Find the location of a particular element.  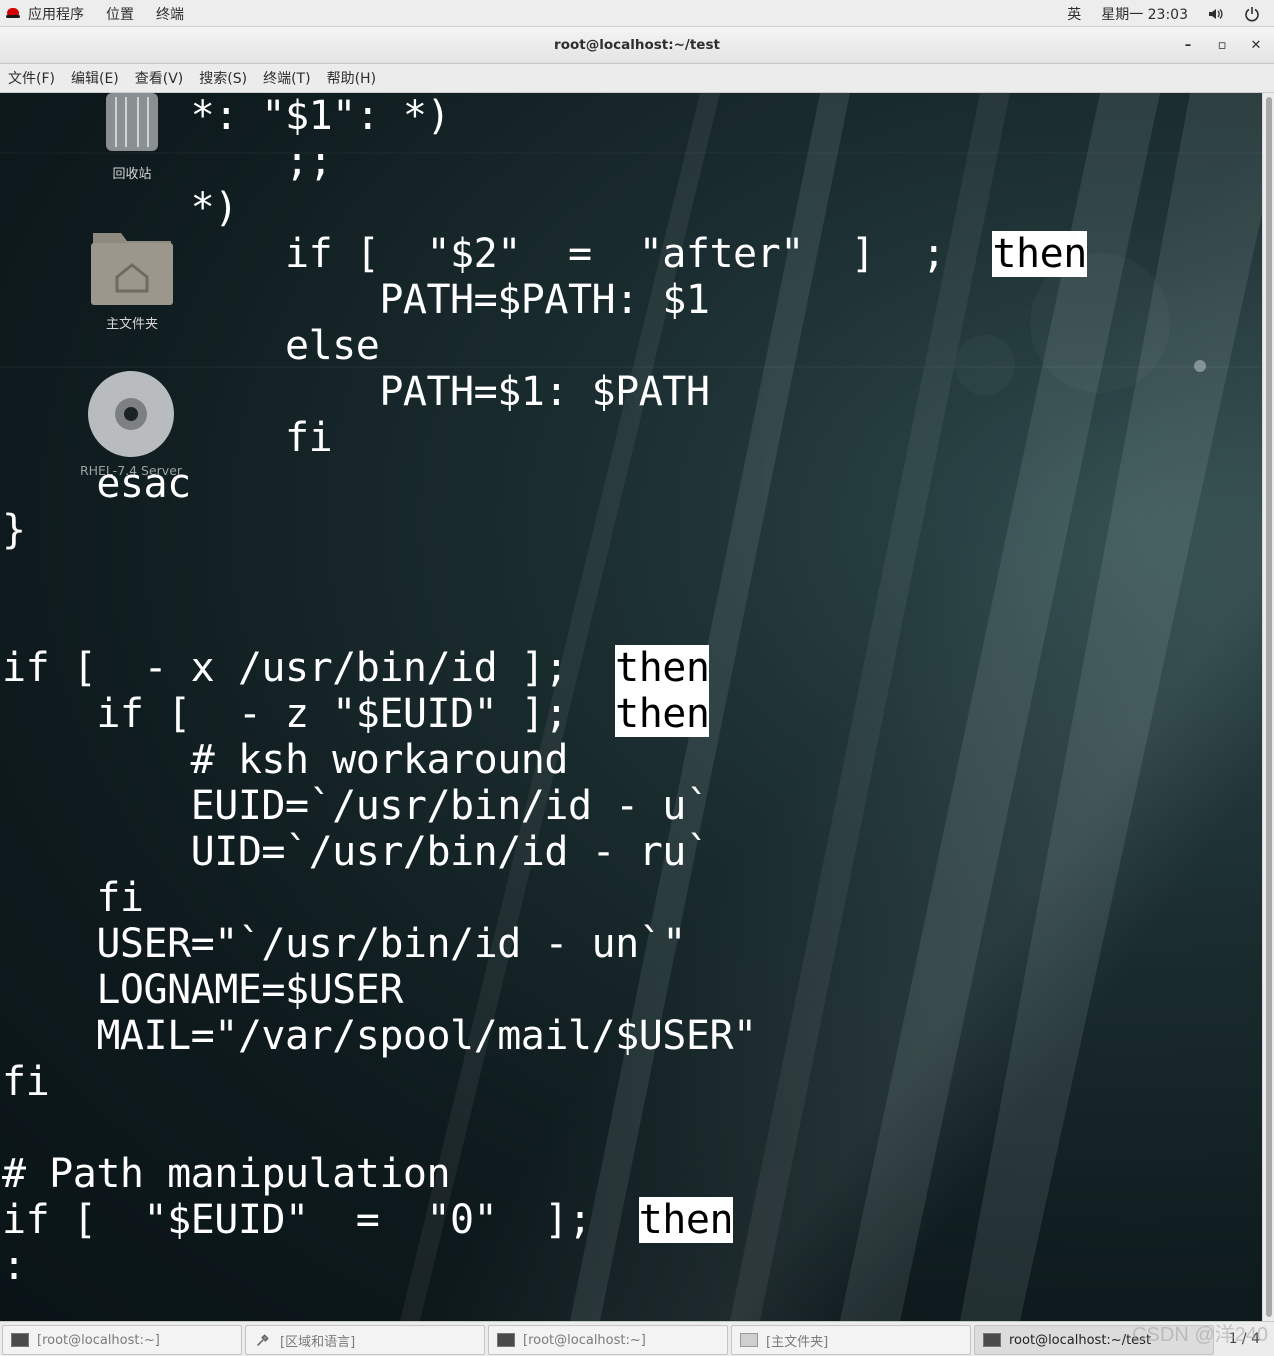

terminal-scrollbar is located at coordinates (1268, 707).